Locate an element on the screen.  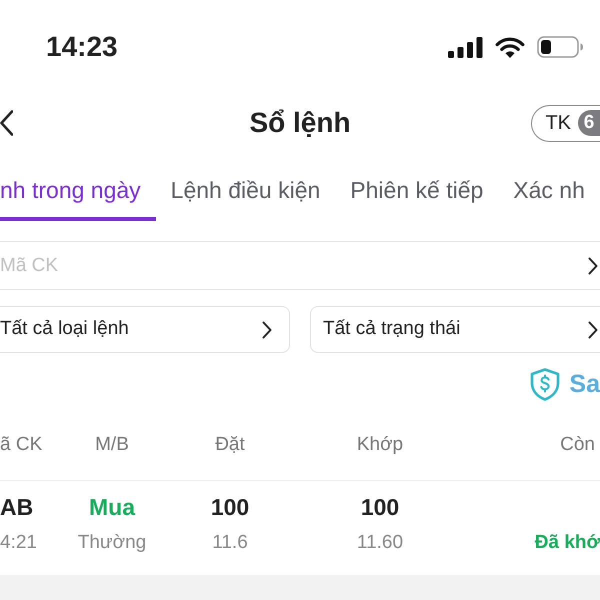
tab: Lệnh điều kiện is located at coordinates (246, 198).